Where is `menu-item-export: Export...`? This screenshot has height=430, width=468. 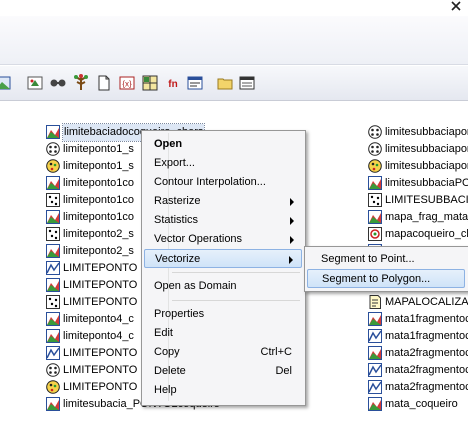
menu-item-export: Export... is located at coordinates (223, 163).